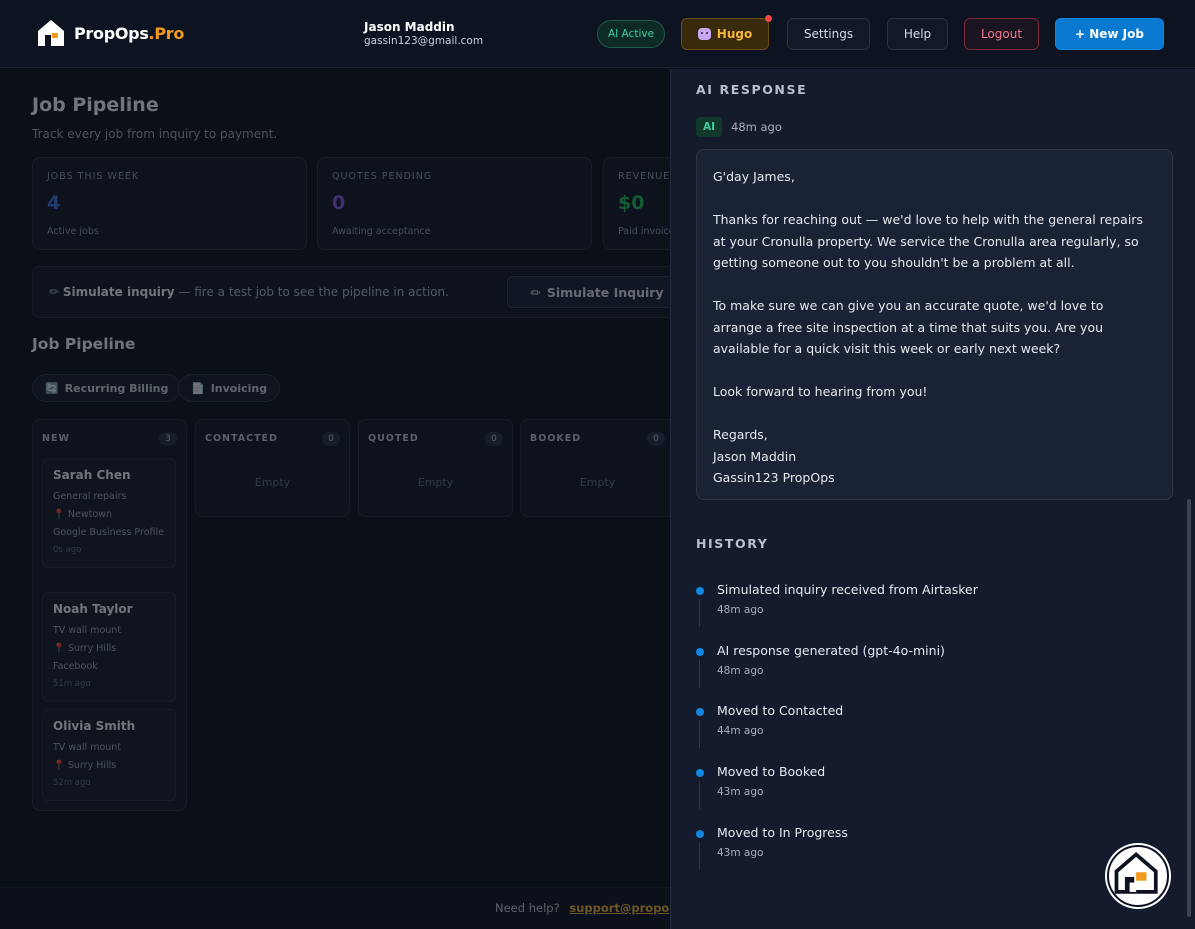 The height and width of the screenshot is (929, 1195). Describe the element at coordinates (272, 468) in the screenshot. I see `column-contacted: CONTACTED 0 Empty` at that location.